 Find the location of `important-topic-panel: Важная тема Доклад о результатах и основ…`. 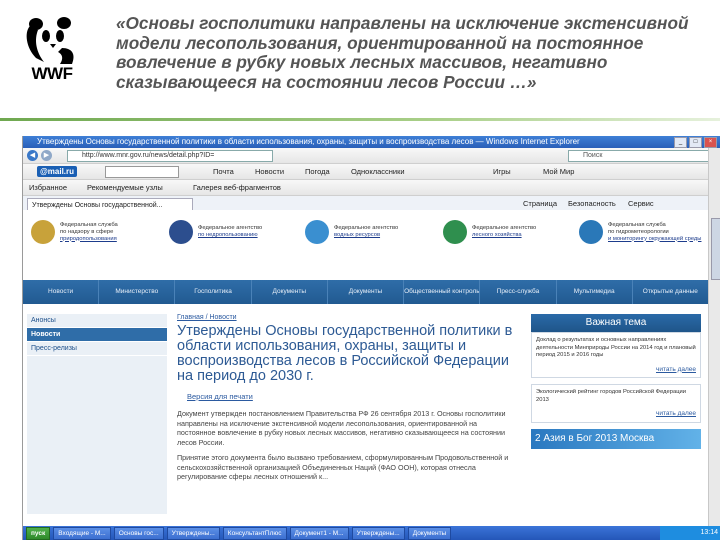

important-topic-panel: Важная тема Доклад о результатах и основ… is located at coordinates (616, 419).